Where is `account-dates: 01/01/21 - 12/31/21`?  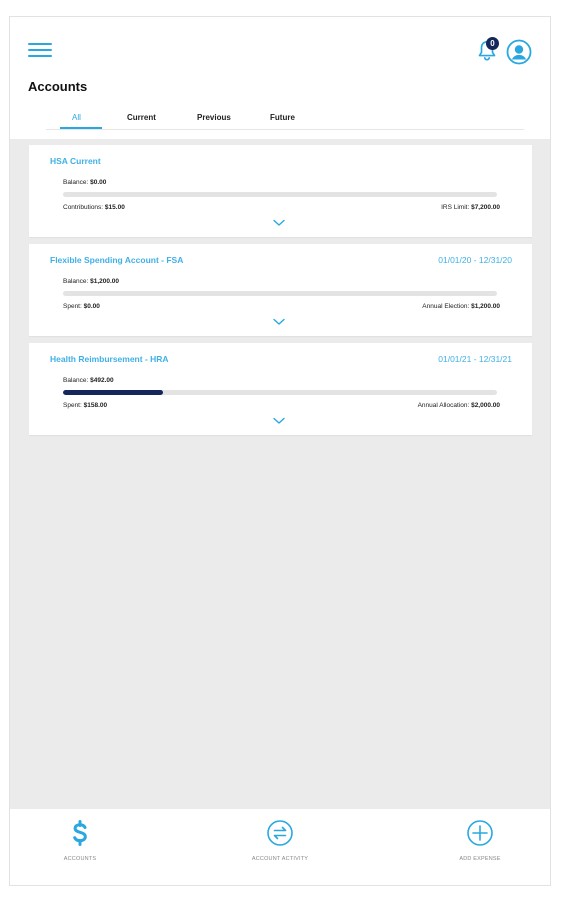 account-dates: 01/01/21 - 12/31/21 is located at coordinates (475, 359).